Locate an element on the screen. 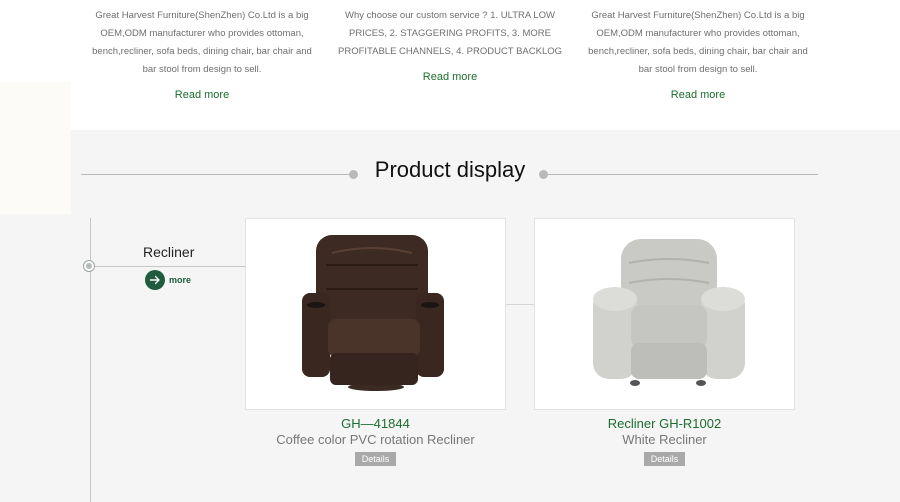  product-code: GH—41844 is located at coordinates (375, 424).